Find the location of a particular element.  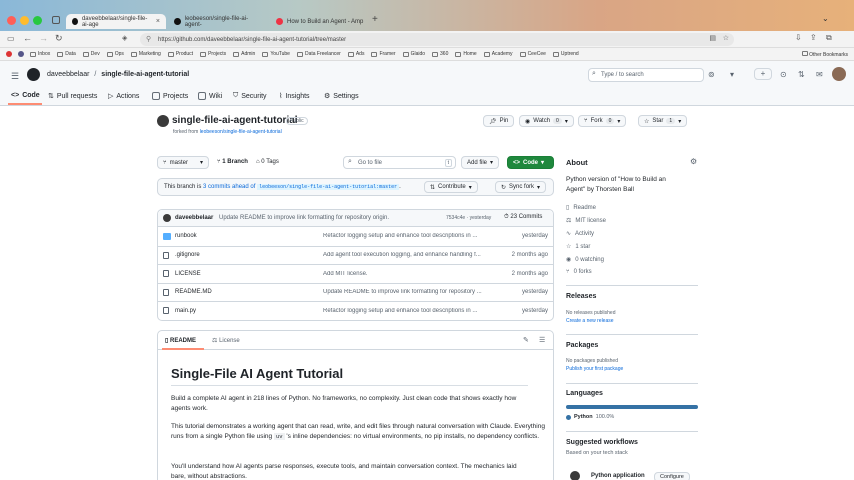

file-row: LICENSE Add MIT license. 2 months ago is located at coordinates (355, 273).